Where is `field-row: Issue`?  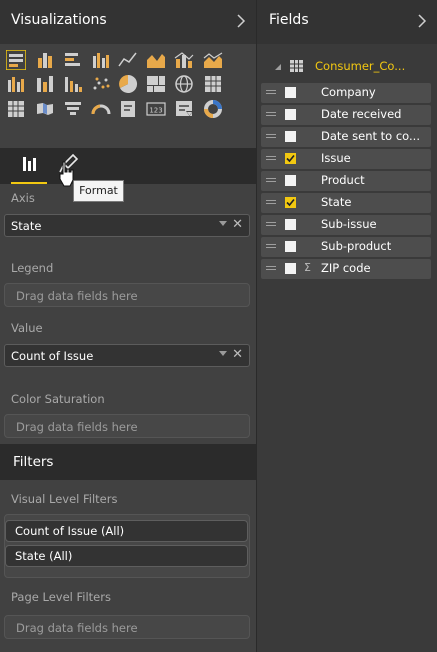
field-row: Issue is located at coordinates (346, 159).